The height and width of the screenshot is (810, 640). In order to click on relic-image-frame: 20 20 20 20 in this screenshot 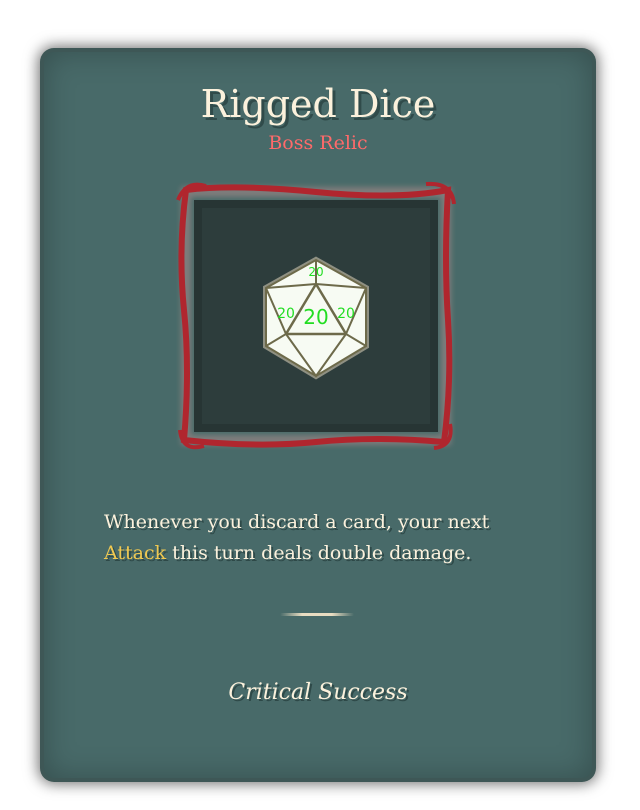, I will do `click(316, 315)`.